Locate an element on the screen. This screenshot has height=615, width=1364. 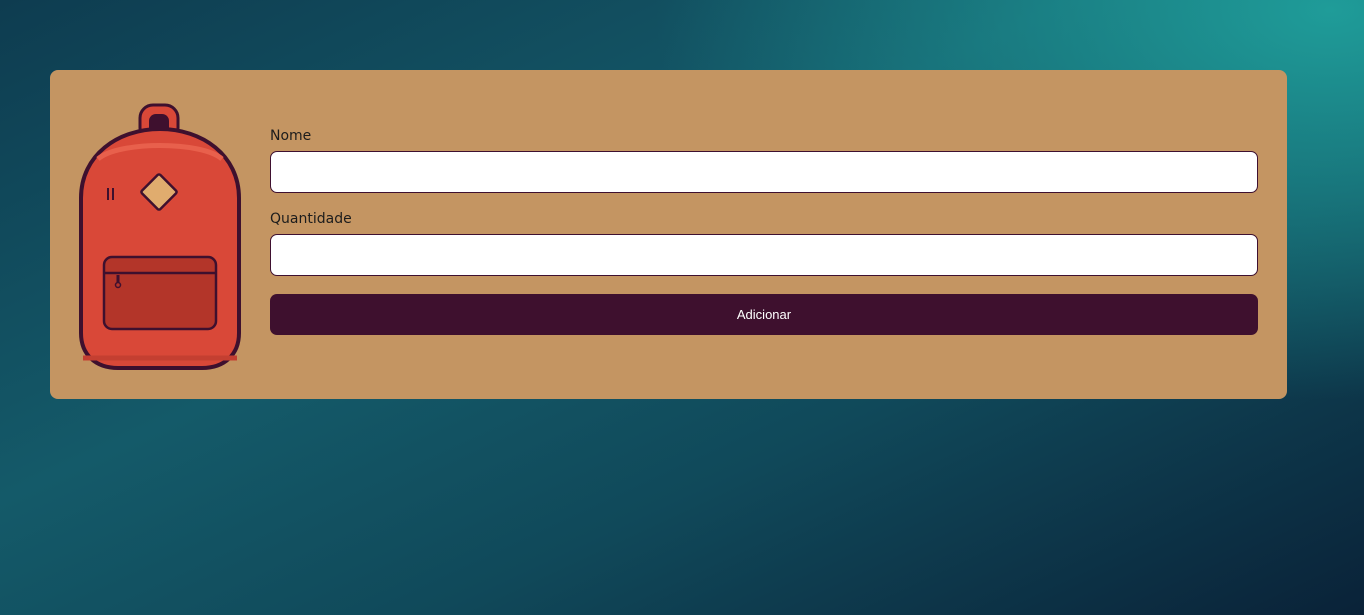
add-button: Adicionar is located at coordinates (764, 314).